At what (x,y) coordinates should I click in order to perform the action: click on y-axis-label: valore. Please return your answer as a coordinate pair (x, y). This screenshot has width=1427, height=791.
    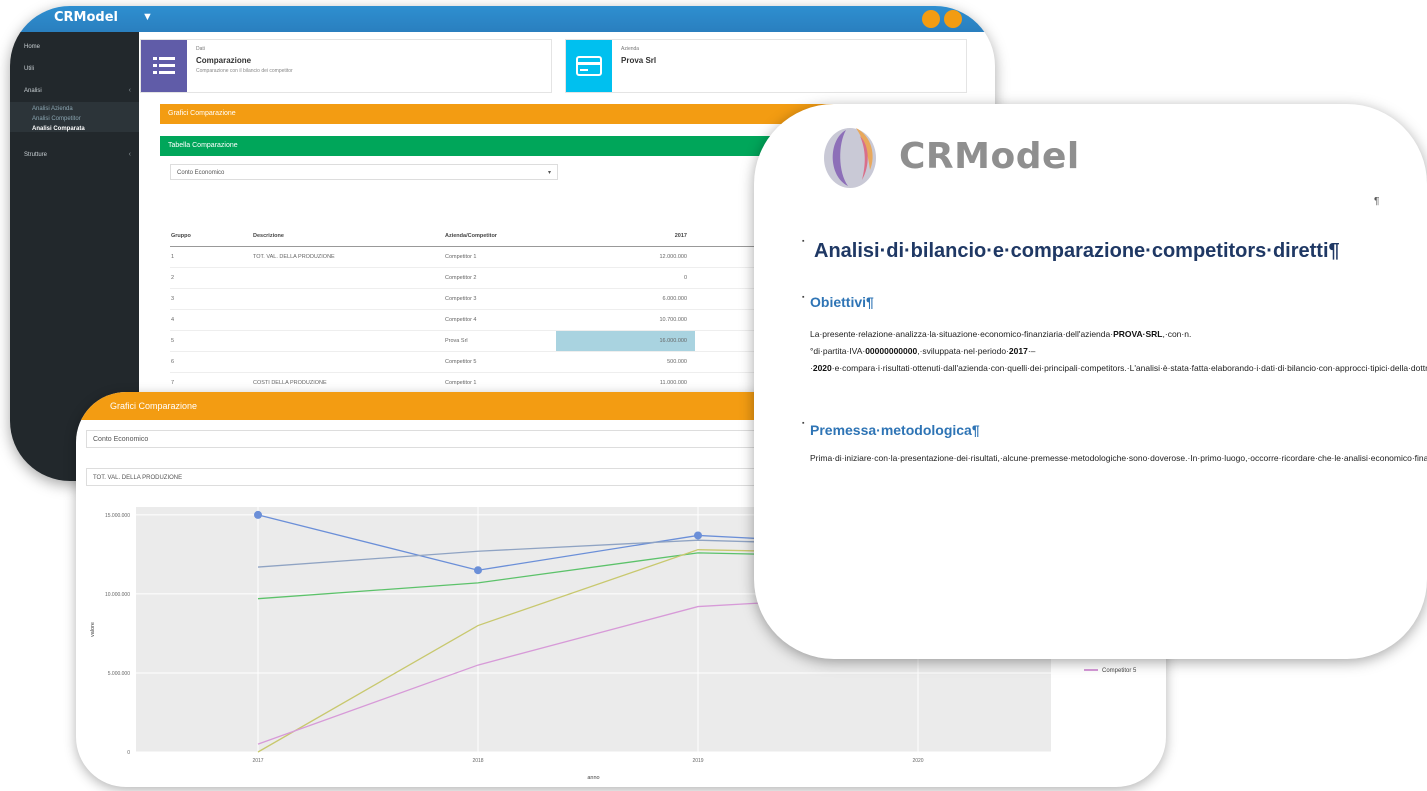
    Looking at the image, I should click on (93, 629).